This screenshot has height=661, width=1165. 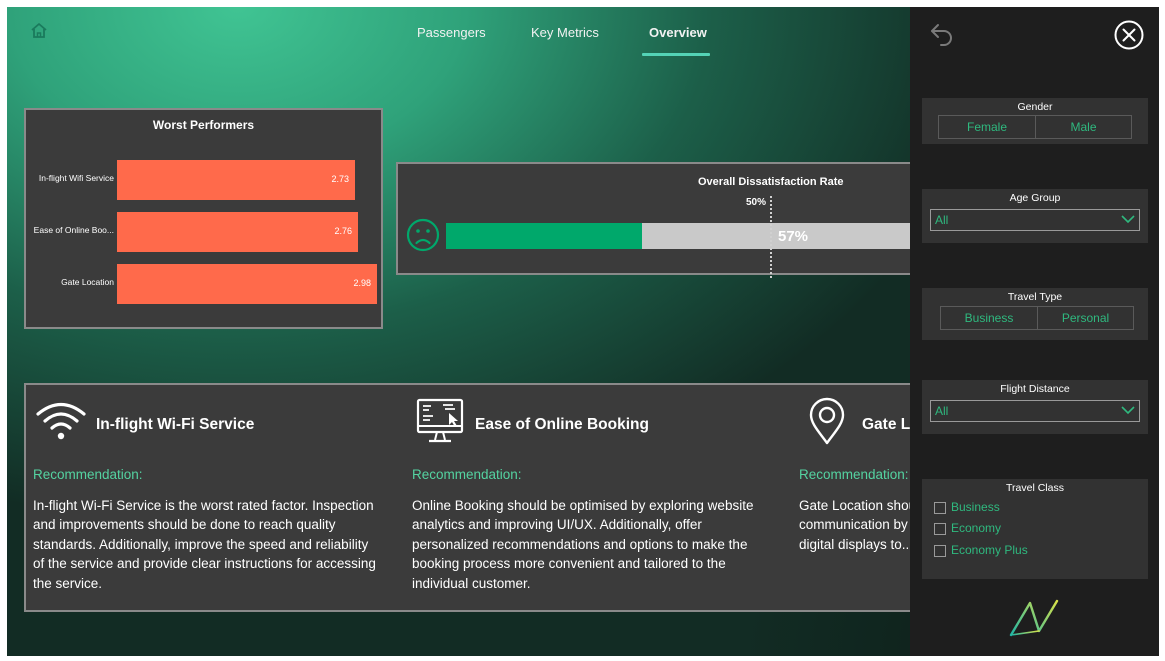 What do you see at coordinates (1035, 411) in the screenshot?
I see `flight-distance-dropdown: All` at bounding box center [1035, 411].